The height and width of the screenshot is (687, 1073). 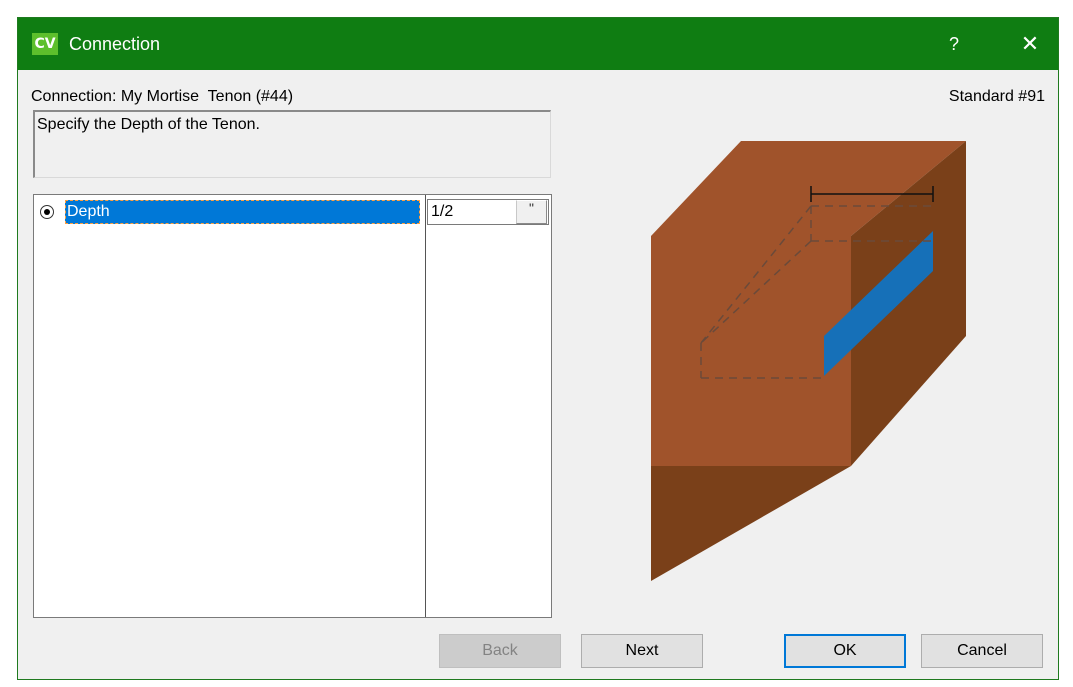 I want to click on parameter-value-field: 1/2 ", so click(x=488, y=212).